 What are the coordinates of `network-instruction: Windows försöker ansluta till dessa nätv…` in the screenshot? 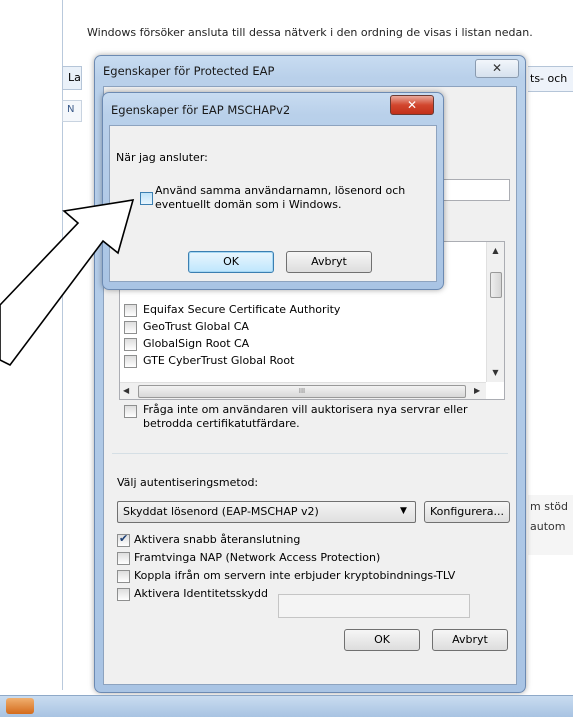 It's located at (310, 32).